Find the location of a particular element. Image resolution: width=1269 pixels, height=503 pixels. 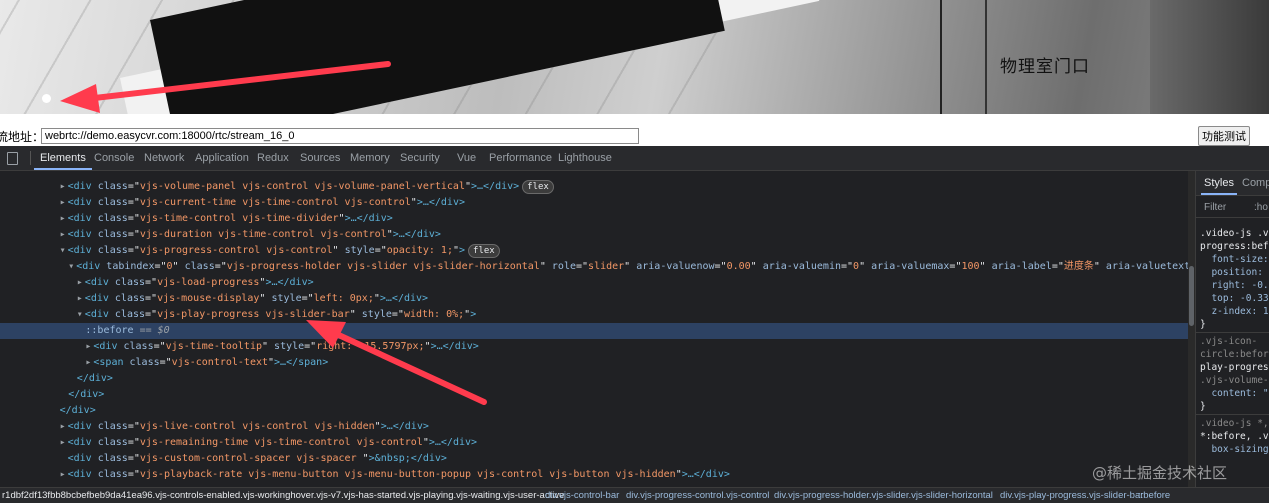

test-button: 功能测试 is located at coordinates (1224, 136).